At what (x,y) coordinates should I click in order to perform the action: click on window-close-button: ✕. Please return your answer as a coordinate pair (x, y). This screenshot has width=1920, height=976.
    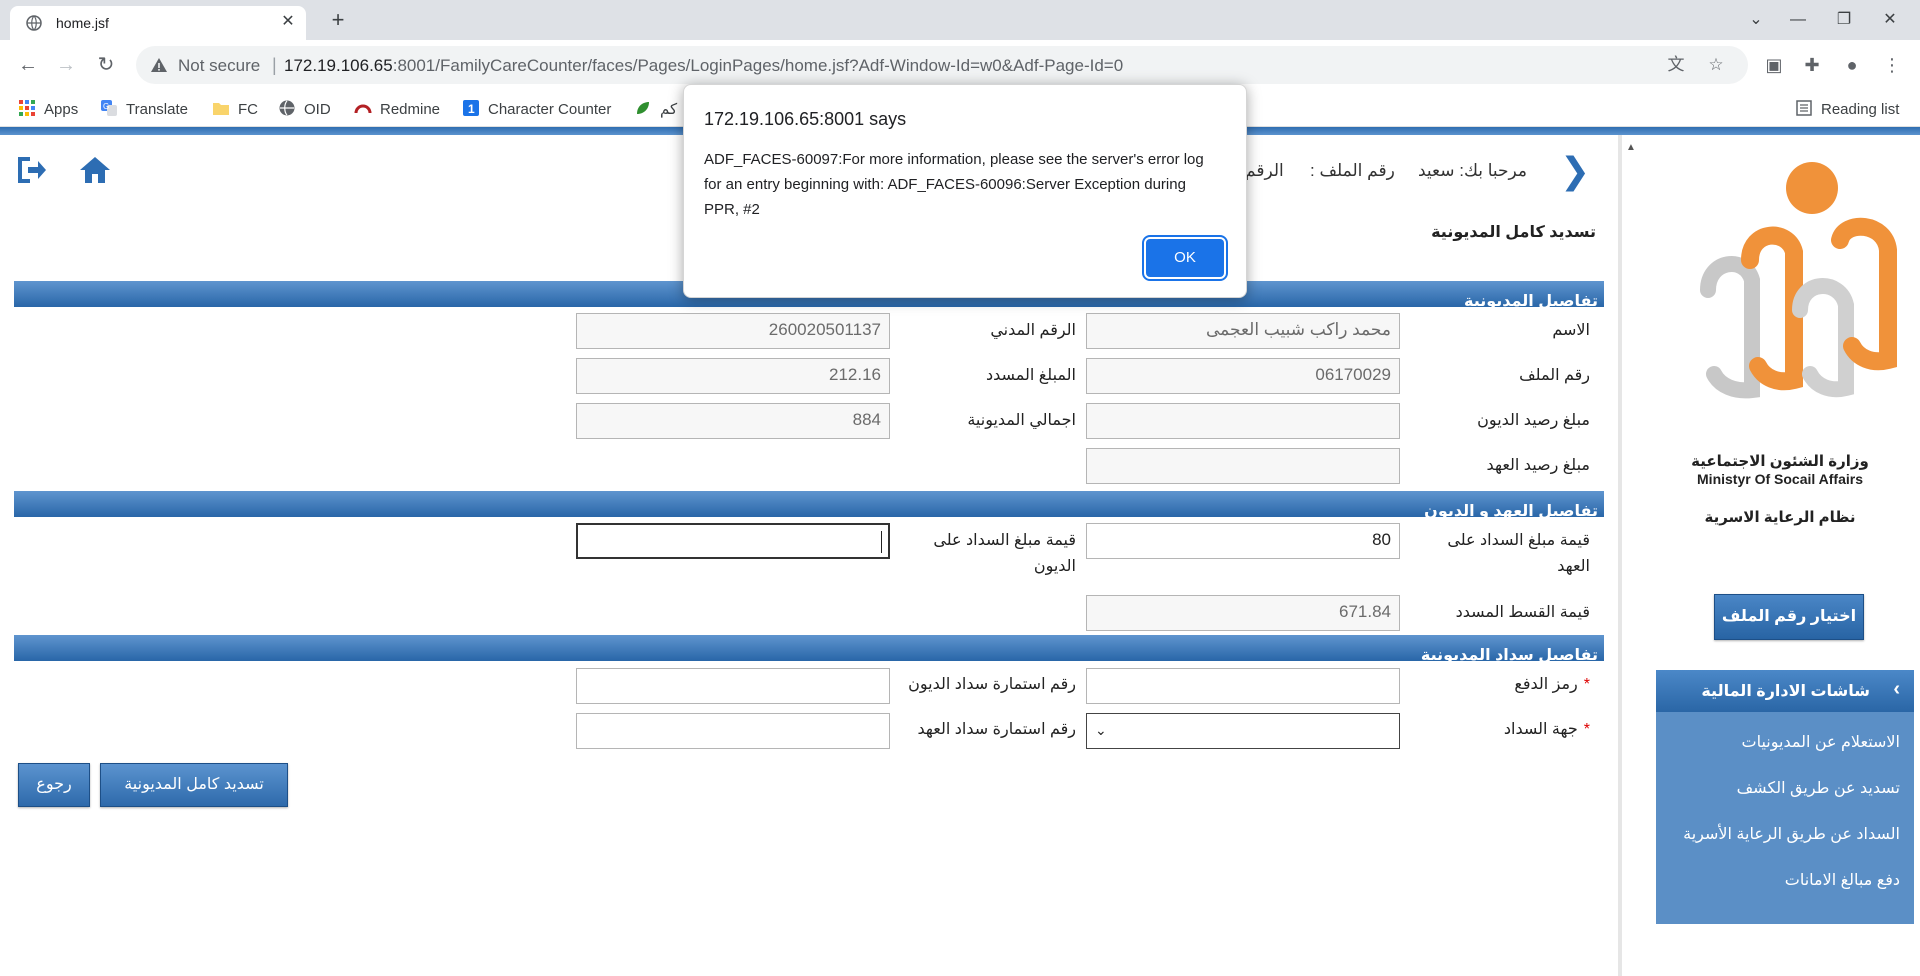
    Looking at the image, I should click on (1890, 20).